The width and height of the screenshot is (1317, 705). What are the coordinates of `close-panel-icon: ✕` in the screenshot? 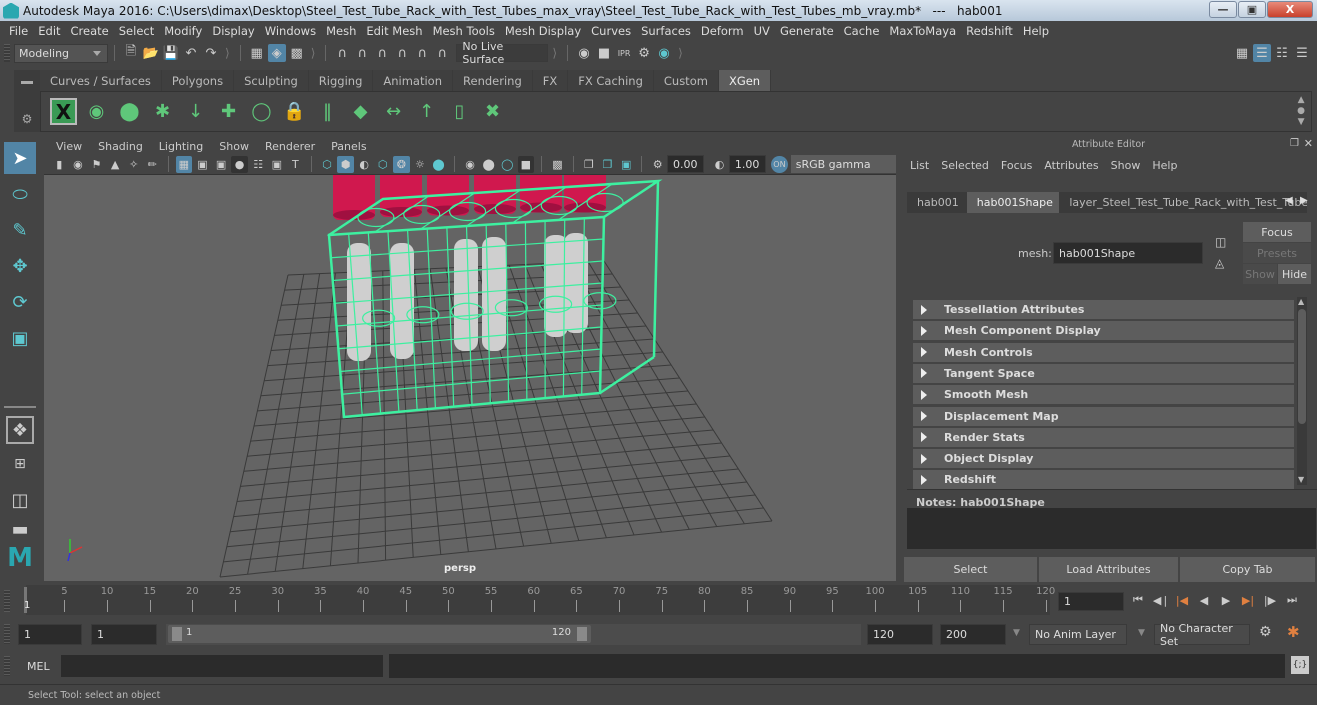 It's located at (1308, 143).